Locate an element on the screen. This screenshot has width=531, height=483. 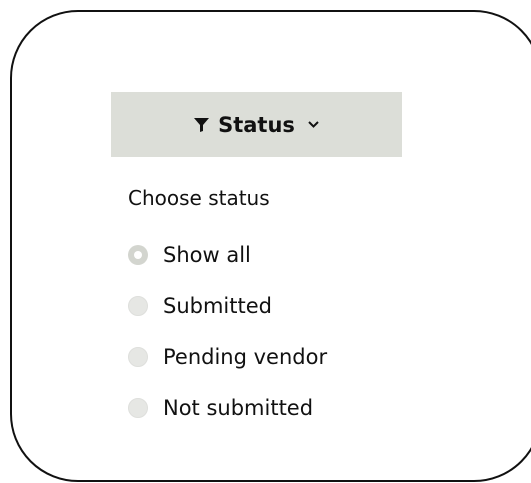
option-label: Not submitted is located at coordinates (238, 408).